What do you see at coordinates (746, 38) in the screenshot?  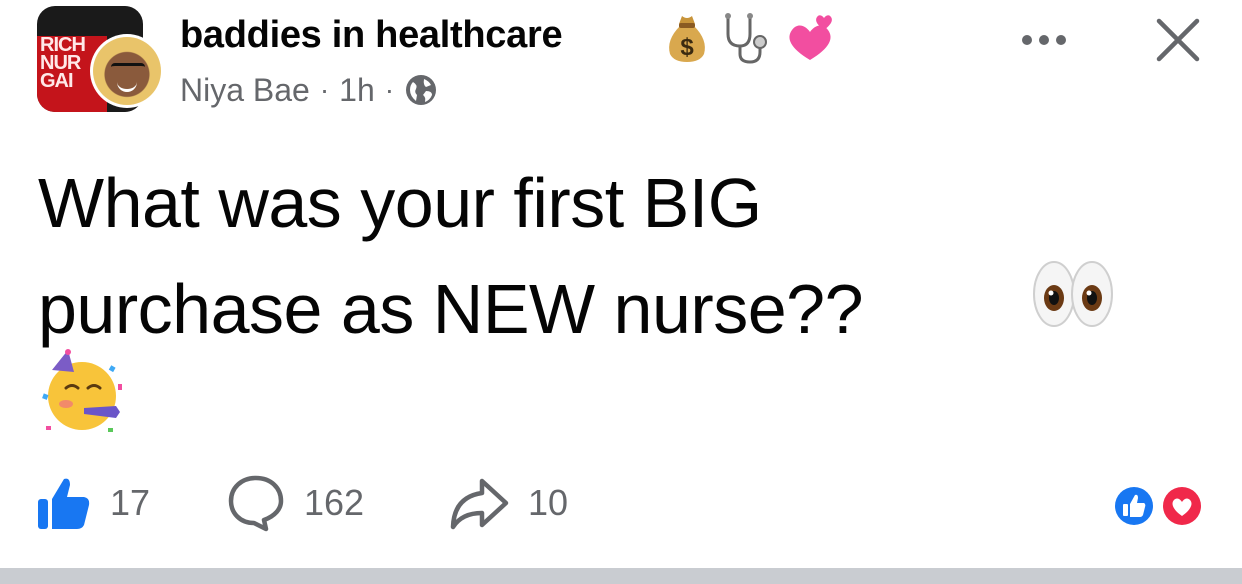 I see `stethoscope-emoji` at bounding box center [746, 38].